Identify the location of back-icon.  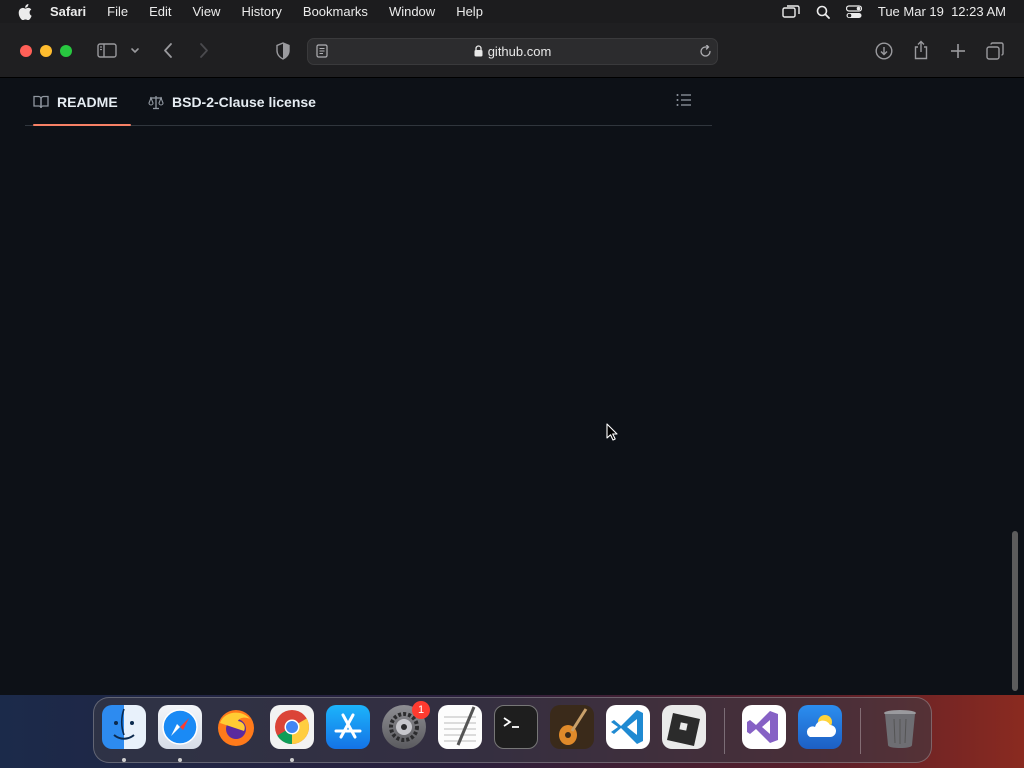
(168, 50).